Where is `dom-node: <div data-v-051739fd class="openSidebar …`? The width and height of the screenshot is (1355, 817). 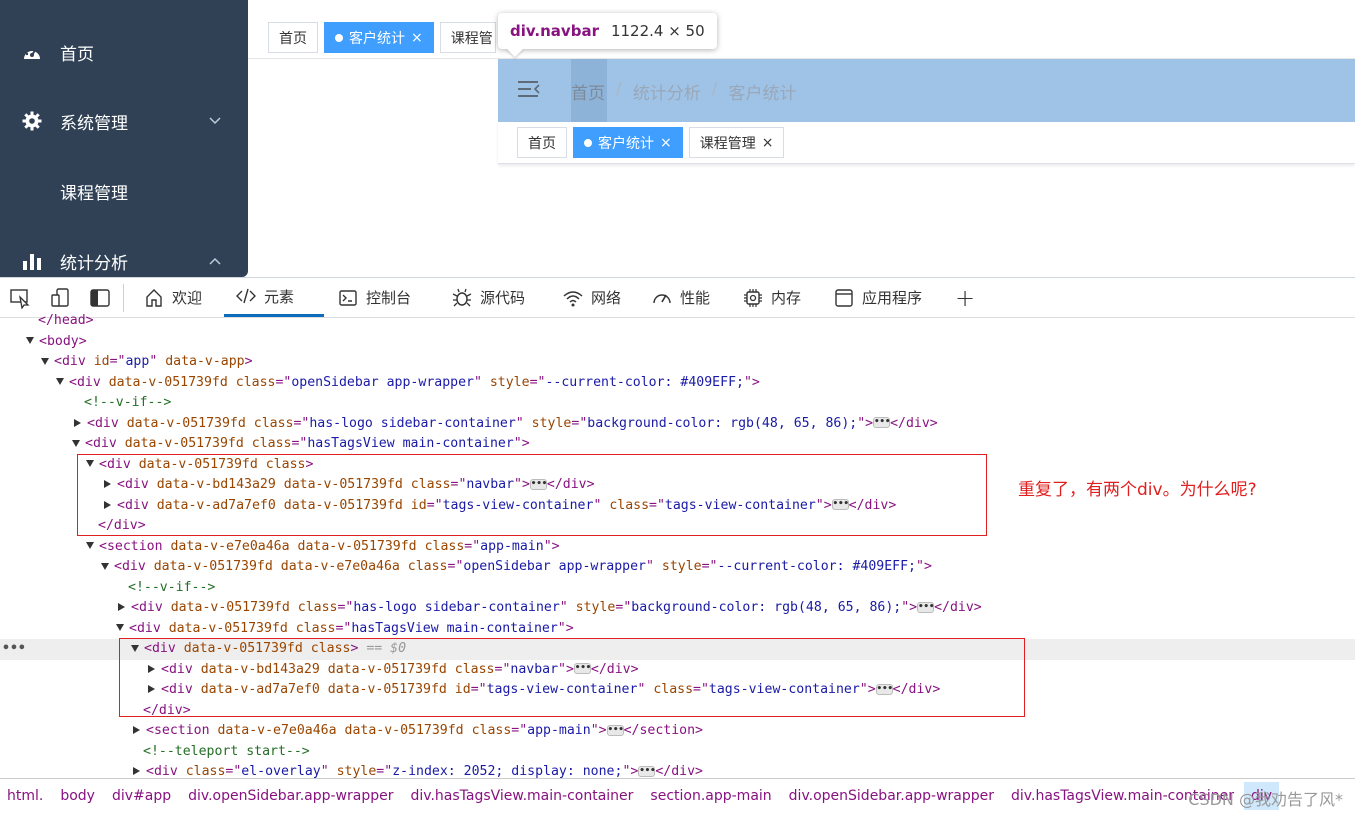 dom-node: <div data-v-051739fd class="openSidebar … is located at coordinates (677, 383).